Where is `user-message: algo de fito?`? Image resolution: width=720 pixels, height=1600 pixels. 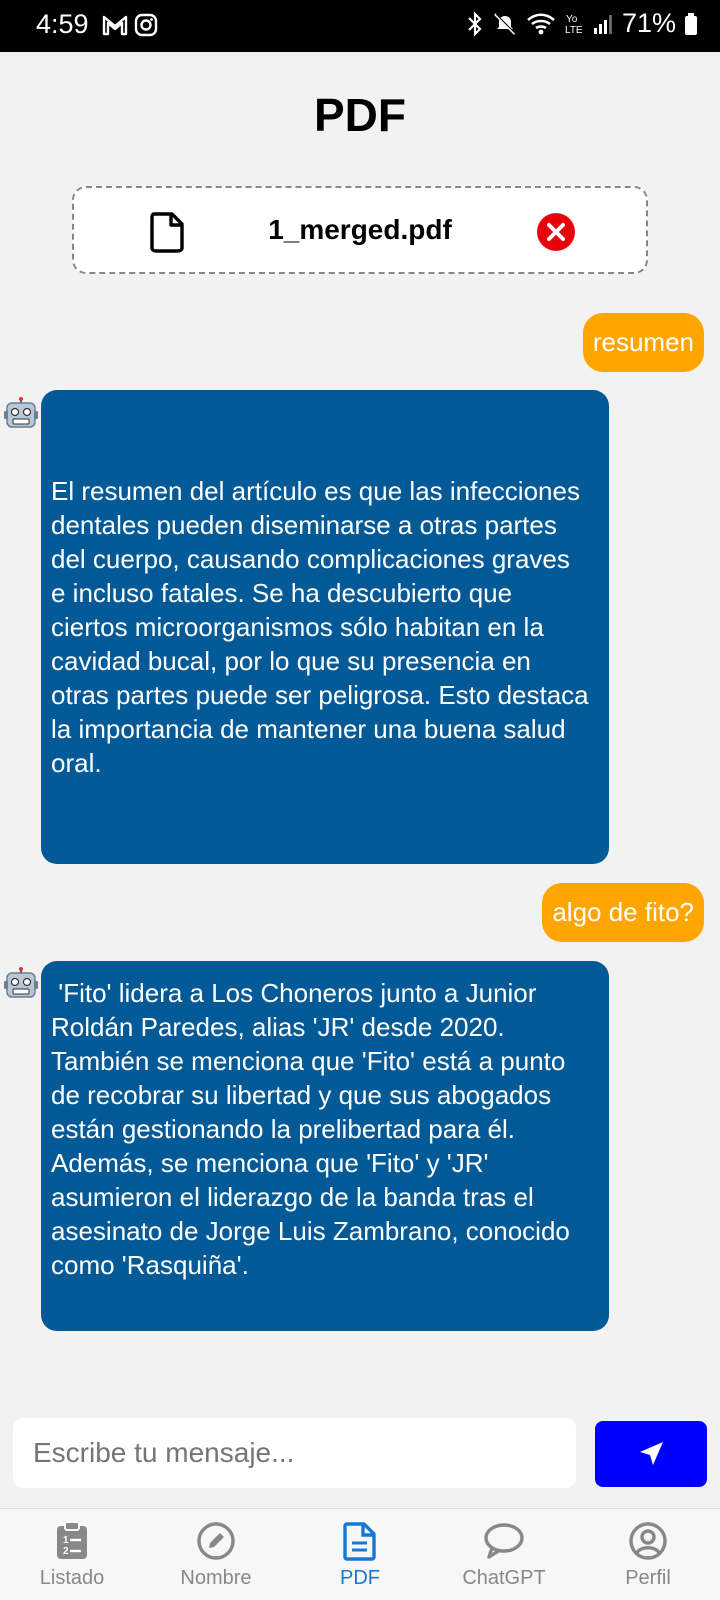
user-message: algo de fito? is located at coordinates (623, 912).